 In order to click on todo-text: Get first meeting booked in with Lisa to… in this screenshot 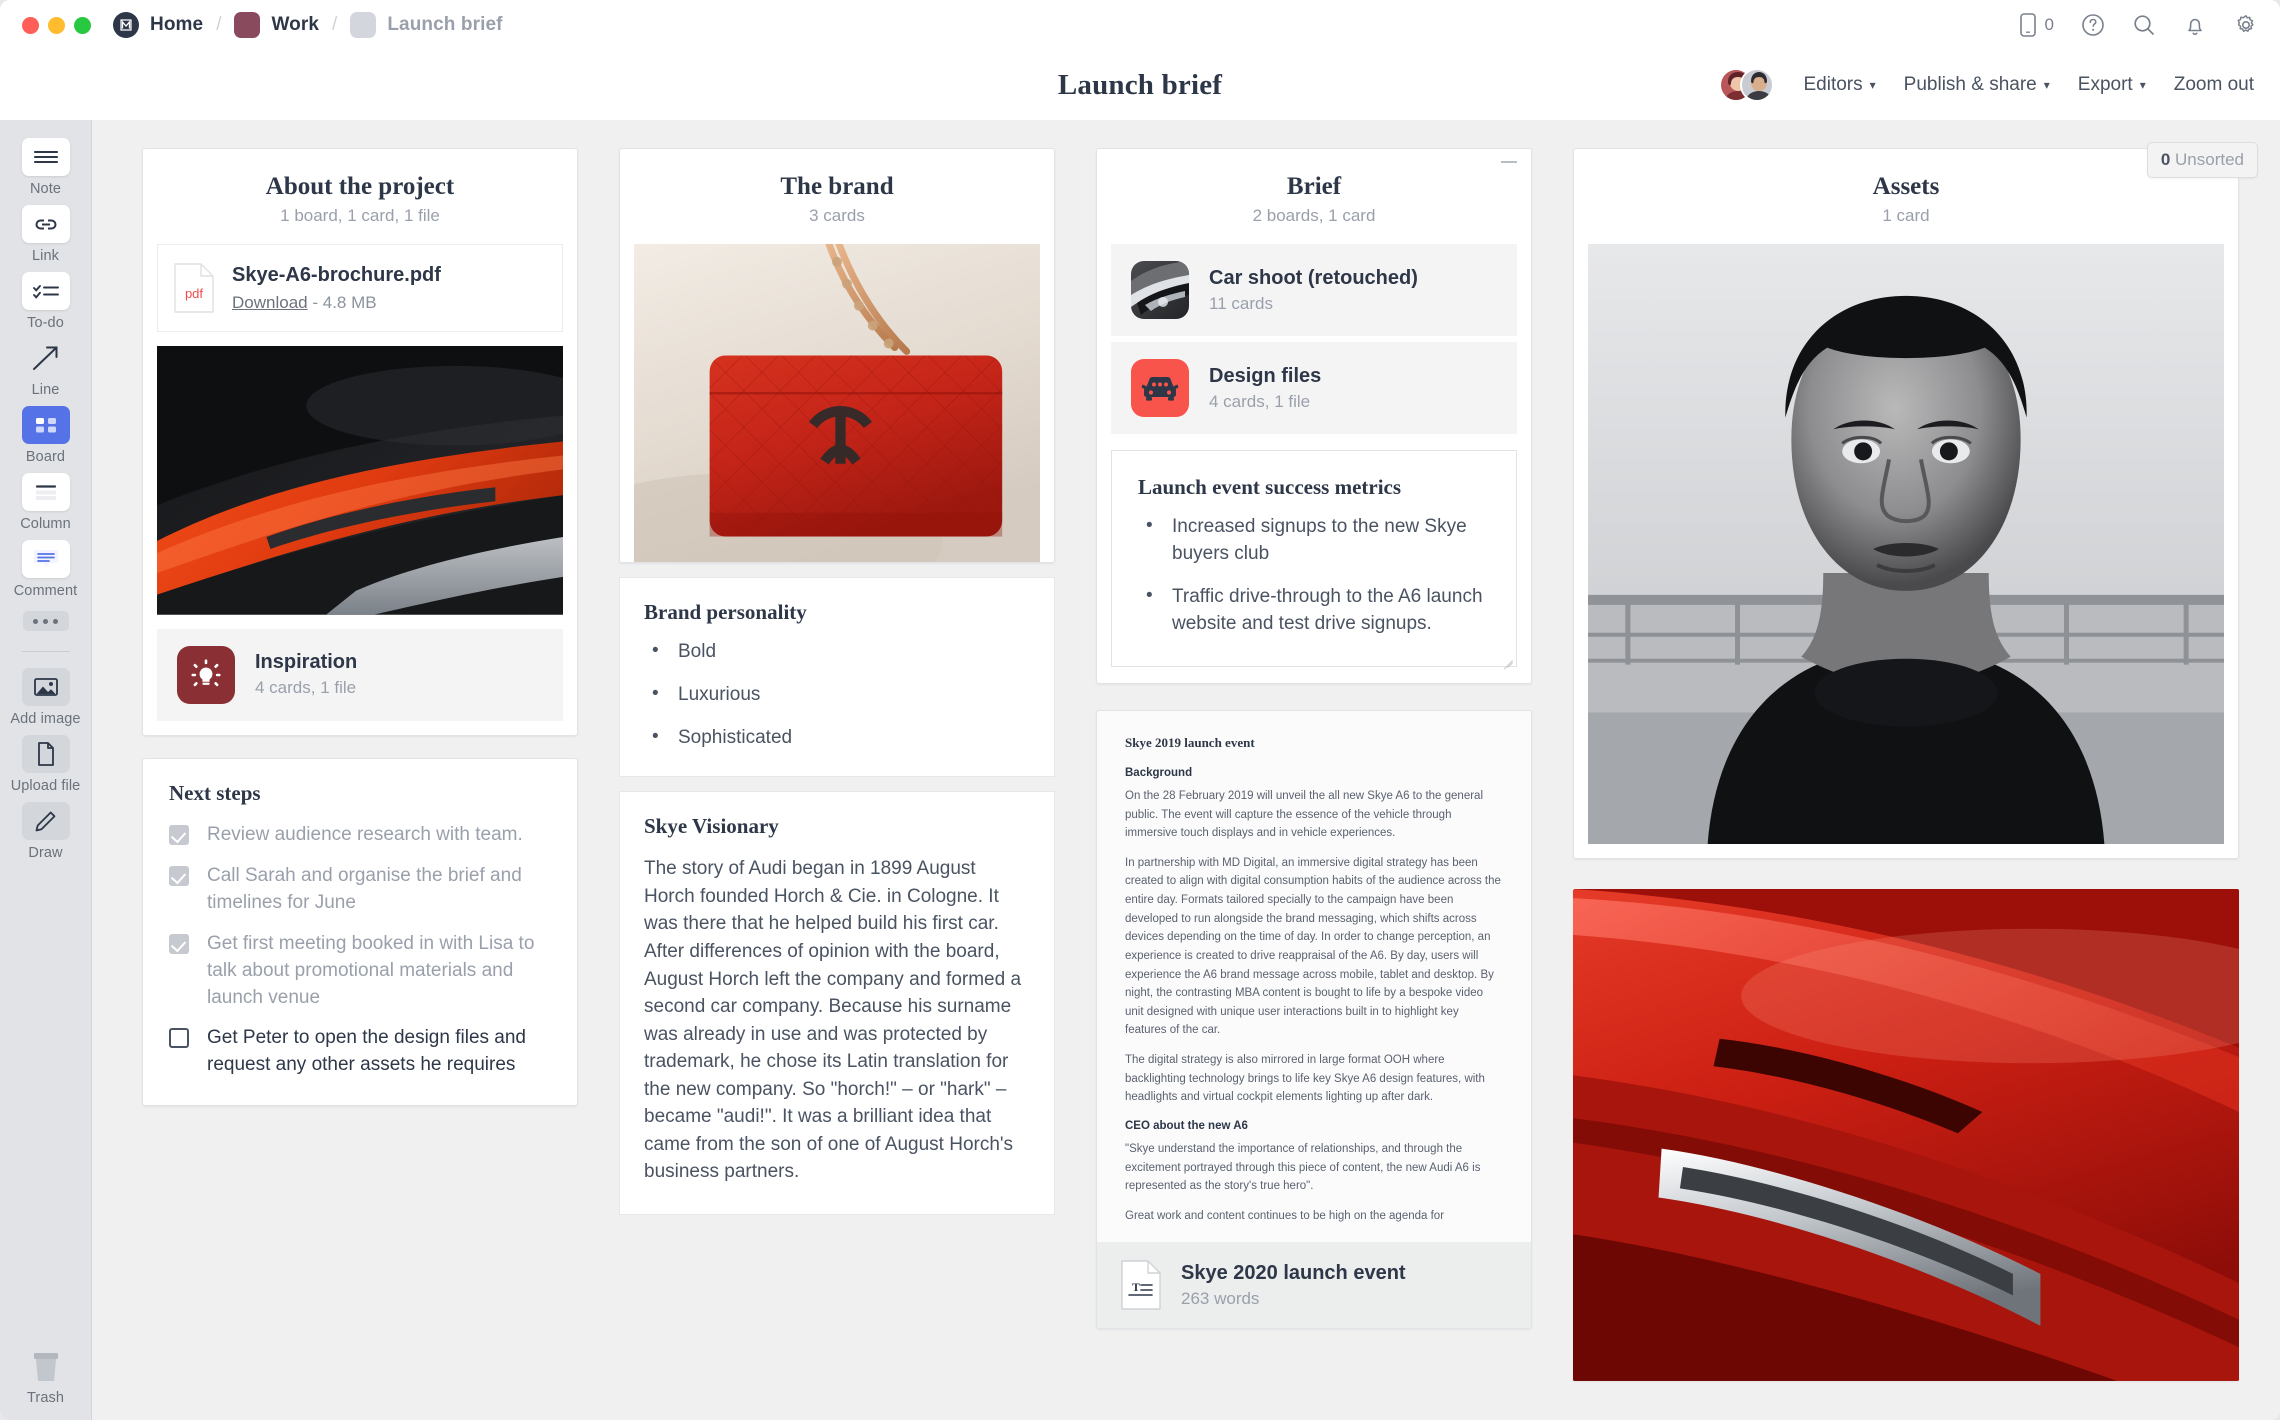, I will do `click(371, 970)`.